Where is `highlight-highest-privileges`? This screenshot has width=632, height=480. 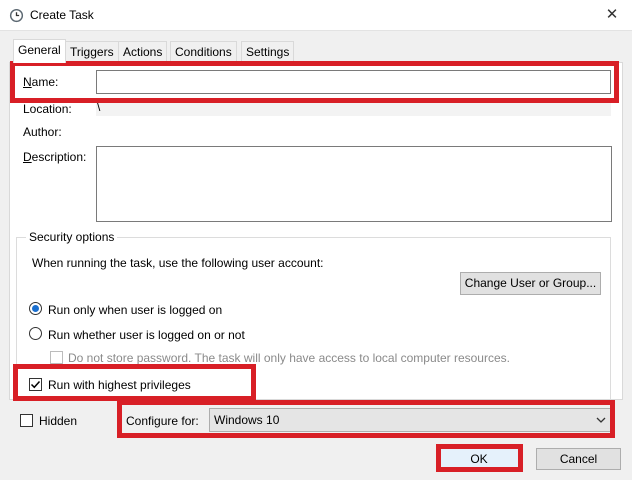
highlight-highest-privileges is located at coordinates (134, 382).